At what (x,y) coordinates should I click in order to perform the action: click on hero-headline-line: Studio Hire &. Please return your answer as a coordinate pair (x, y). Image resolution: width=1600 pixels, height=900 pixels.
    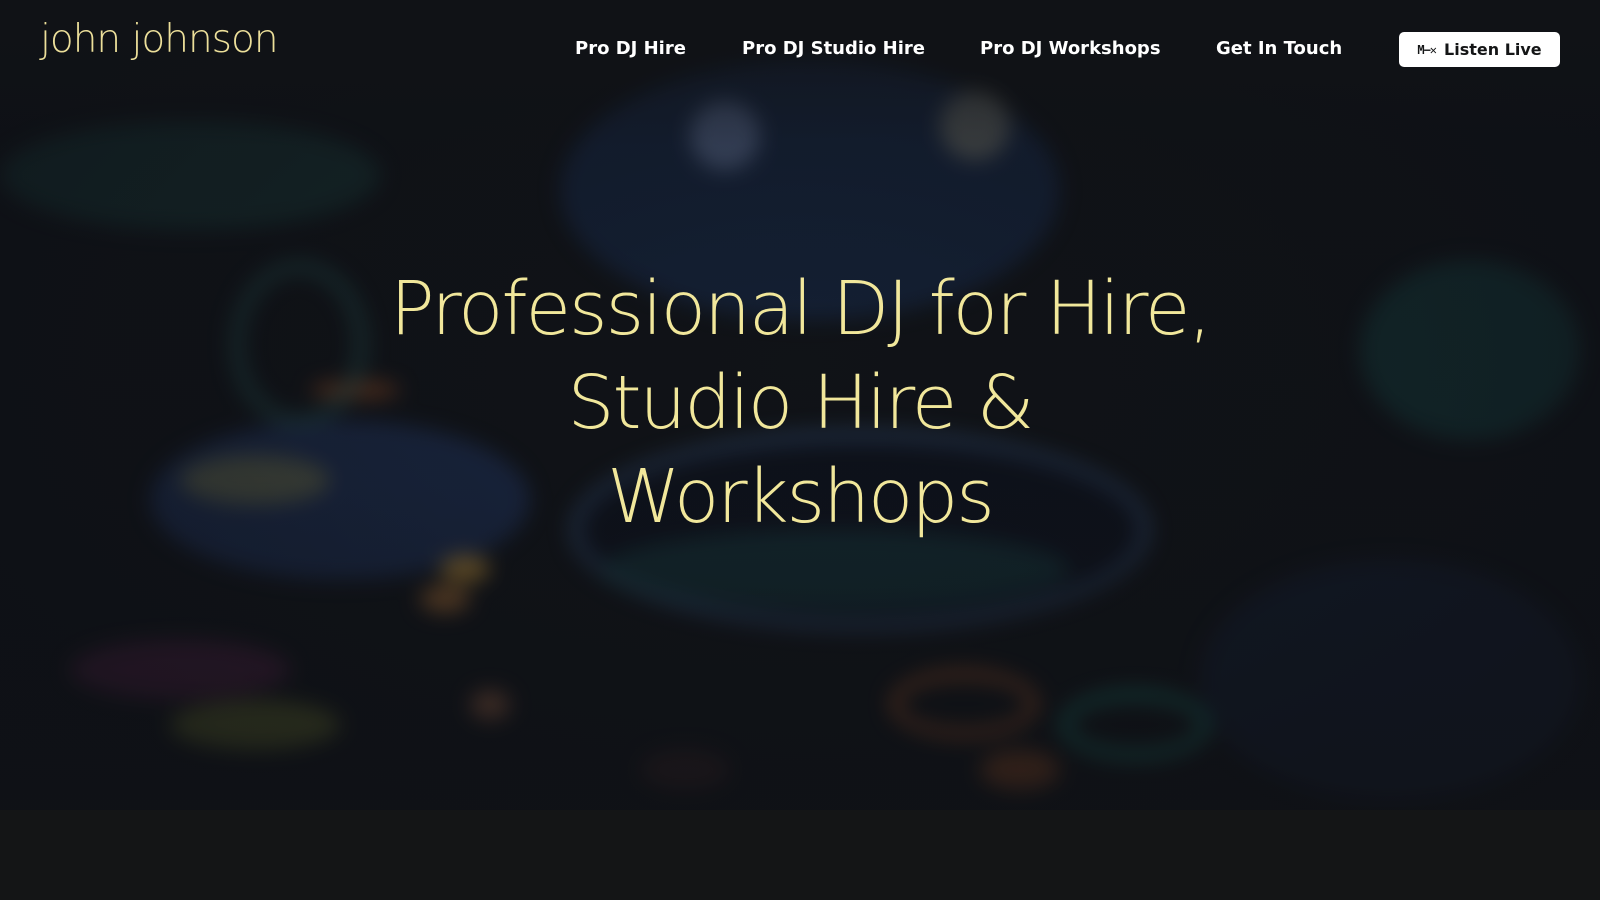
    Looking at the image, I should click on (801, 403).